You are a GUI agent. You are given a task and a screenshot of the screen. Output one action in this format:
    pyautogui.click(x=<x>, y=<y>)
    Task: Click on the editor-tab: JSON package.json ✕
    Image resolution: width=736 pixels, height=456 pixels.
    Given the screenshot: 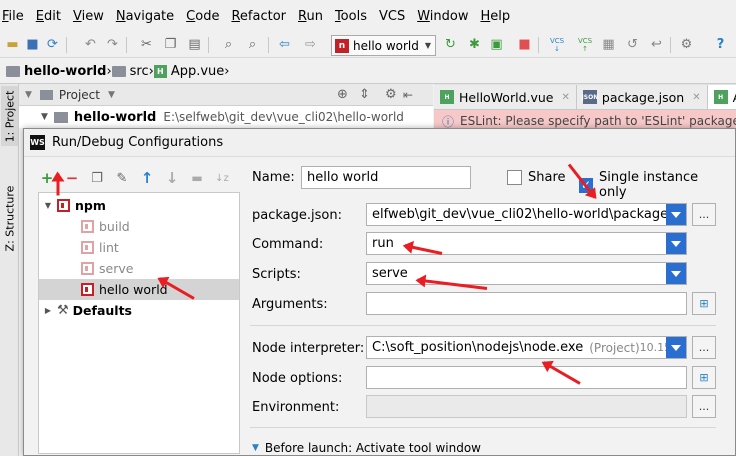 What is the action you would take?
    pyautogui.click(x=642, y=97)
    